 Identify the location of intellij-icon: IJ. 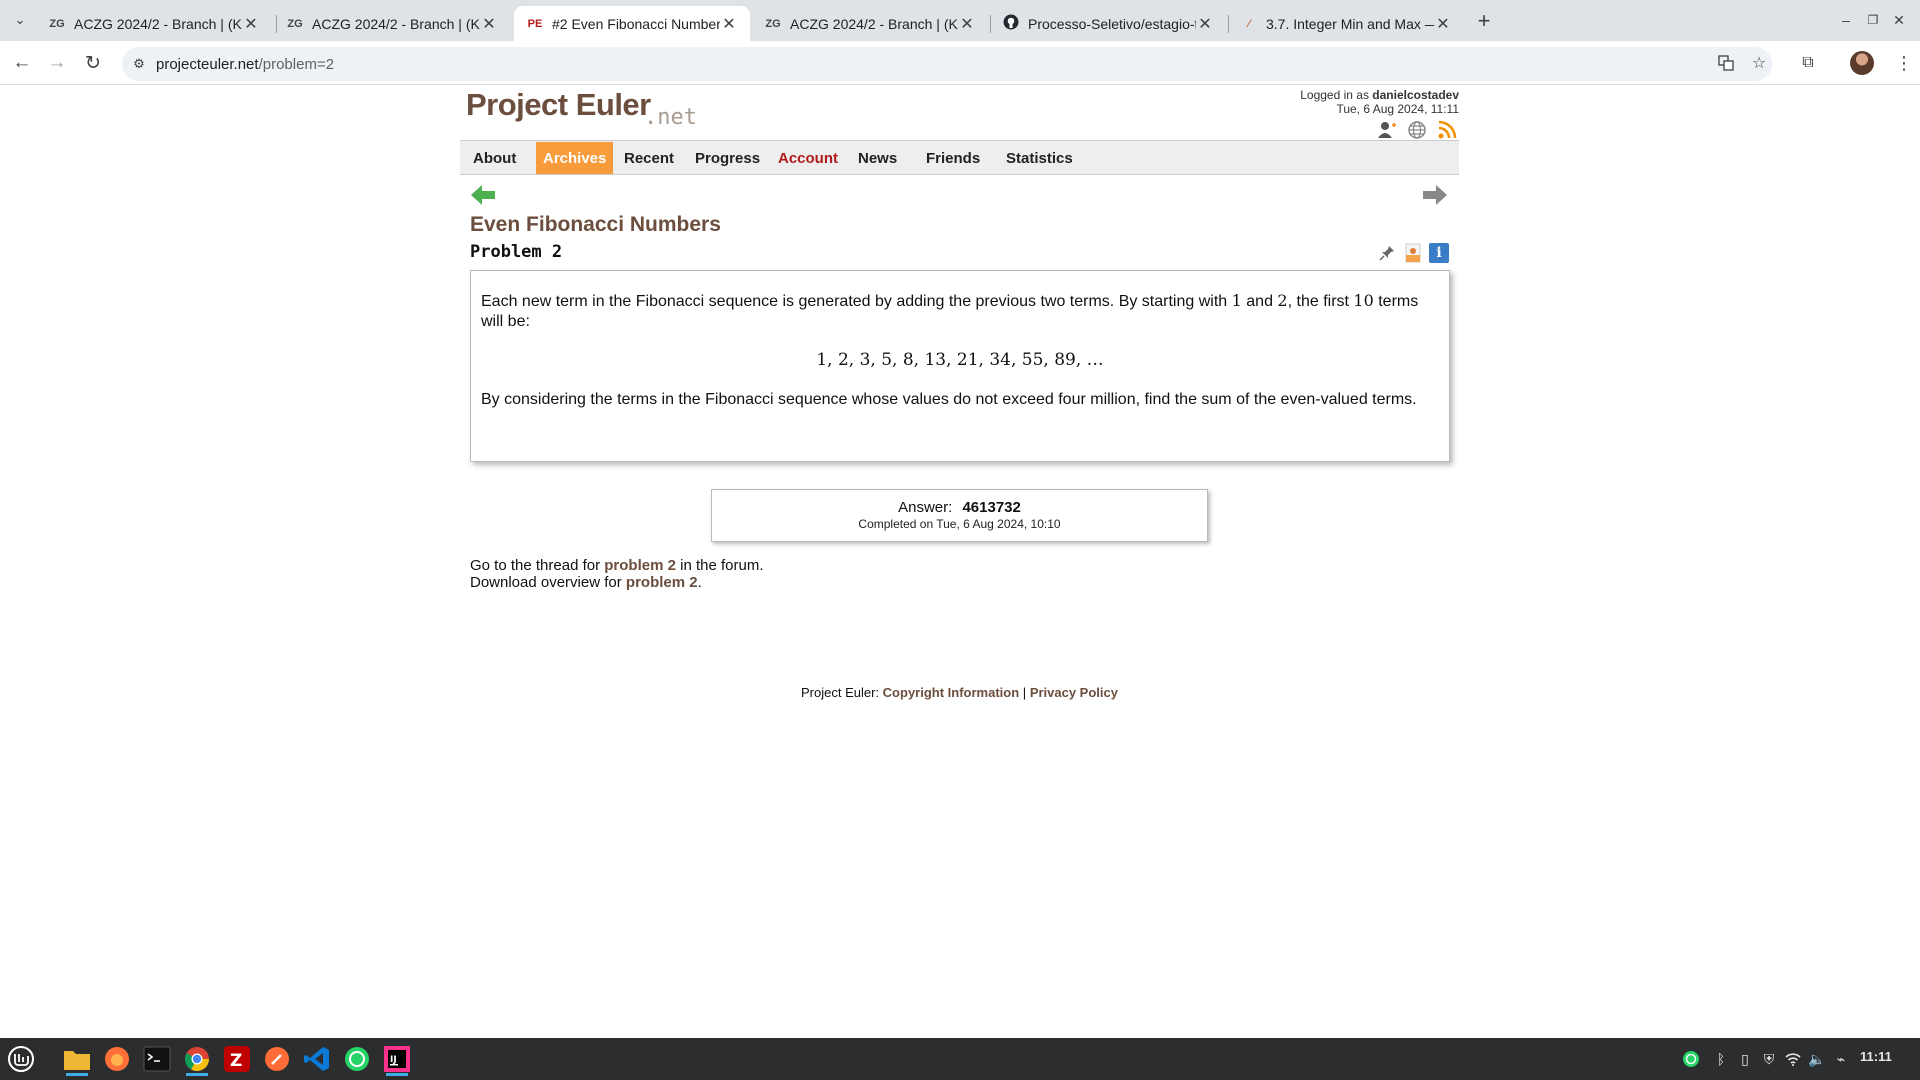
(397, 1059).